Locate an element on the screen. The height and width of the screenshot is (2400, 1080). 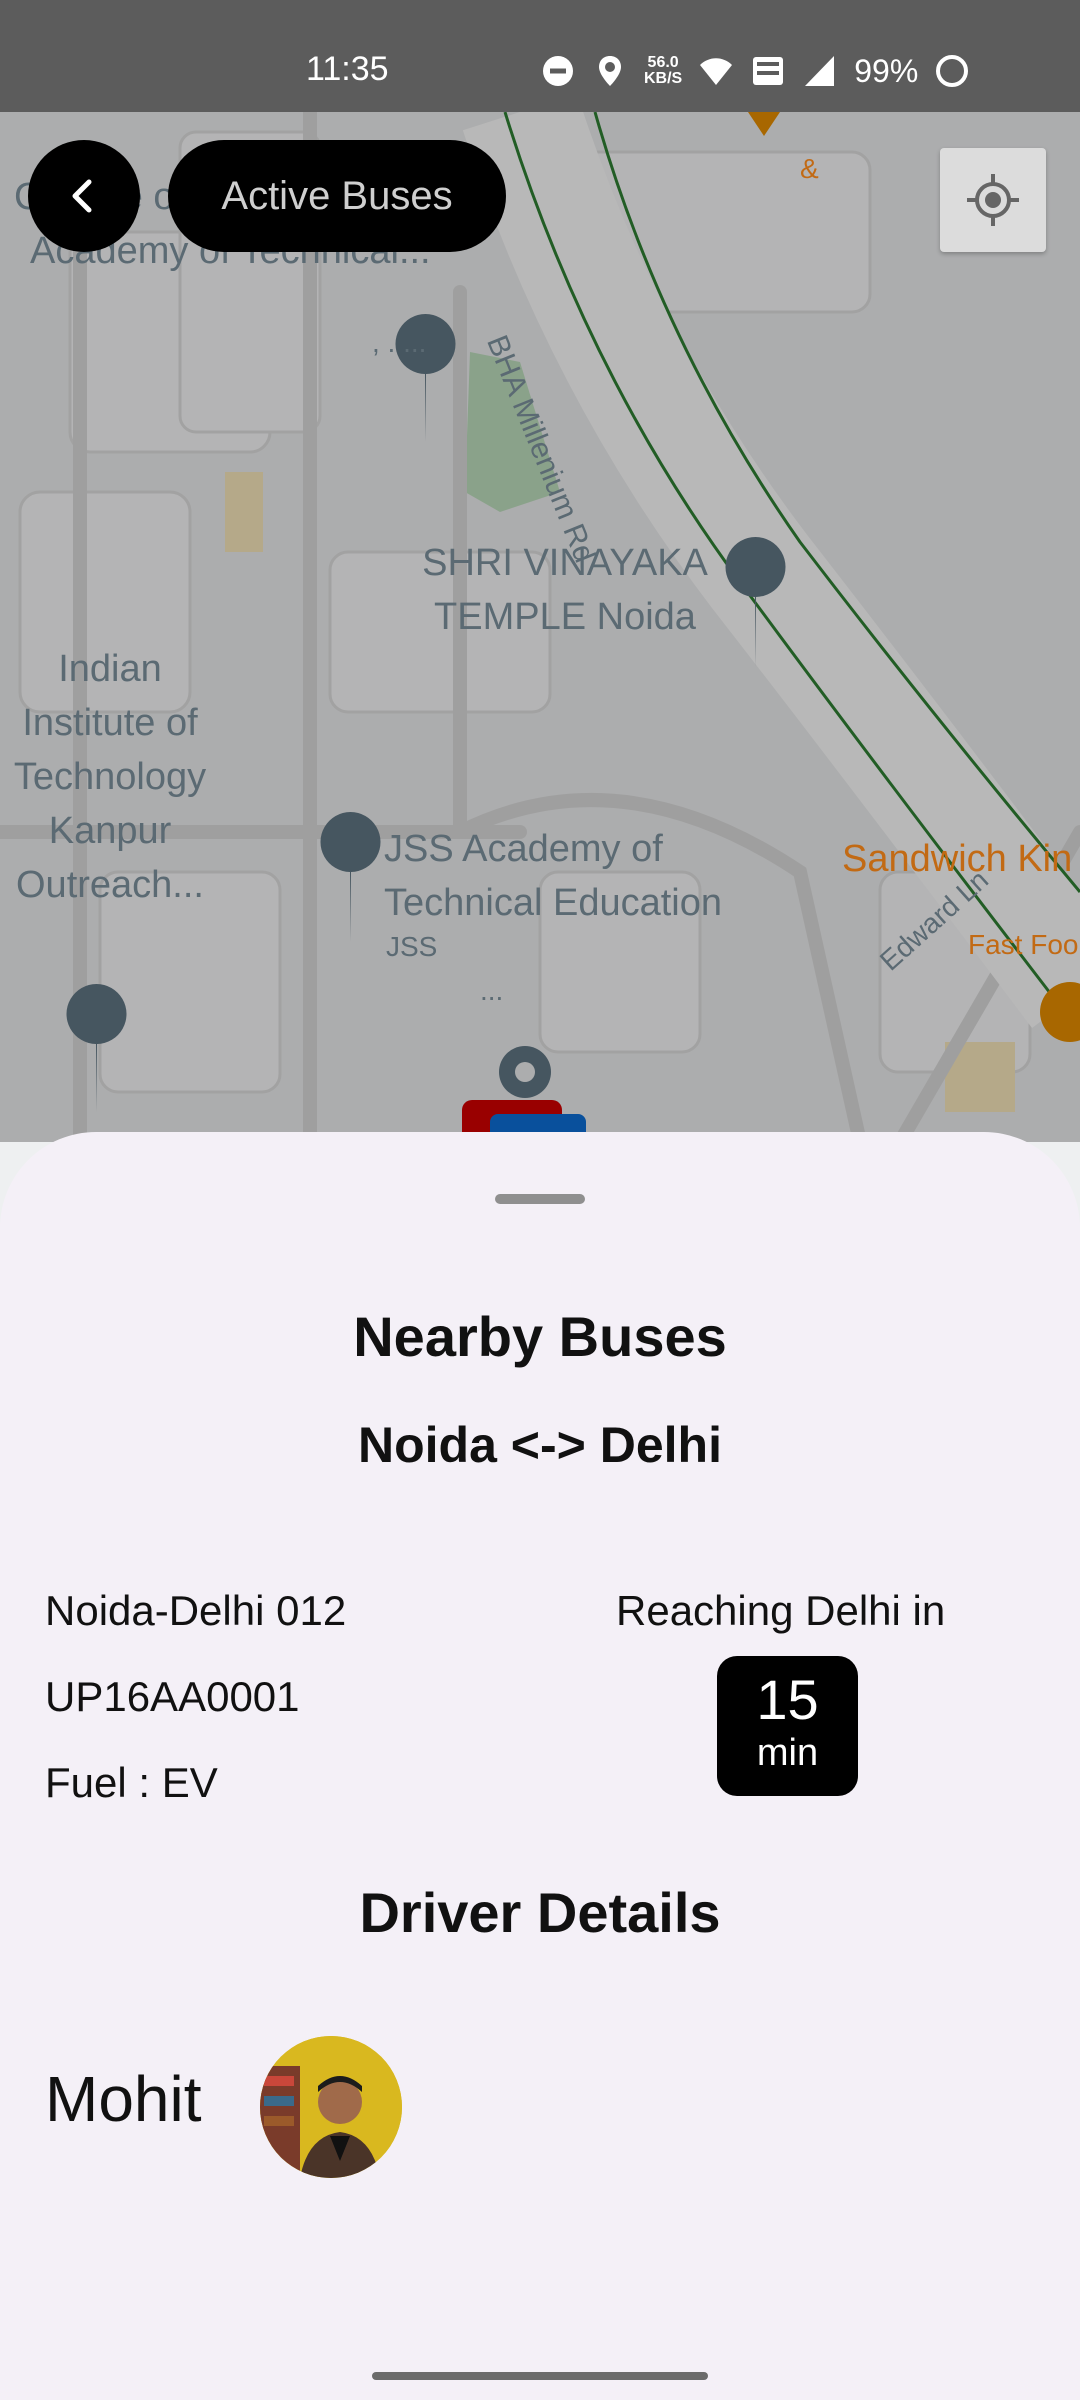
net-speed-unit: KB/S is located at coordinates (663, 78).